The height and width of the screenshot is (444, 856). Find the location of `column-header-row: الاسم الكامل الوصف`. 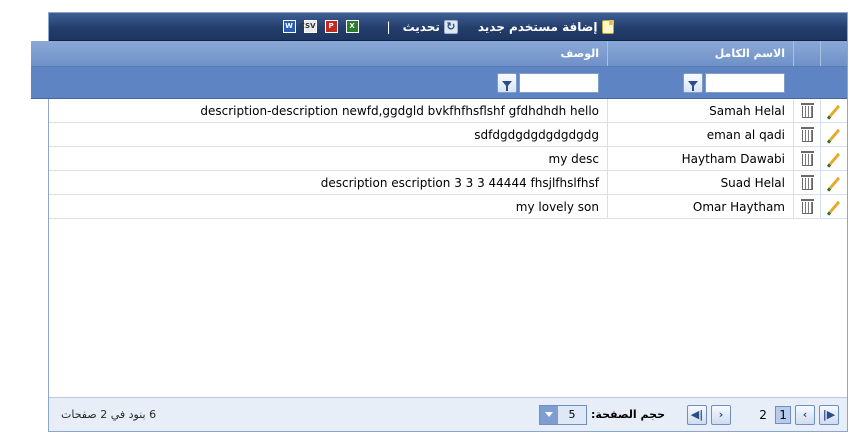

column-header-row: الاسم الكامل الوصف is located at coordinates (439, 54).